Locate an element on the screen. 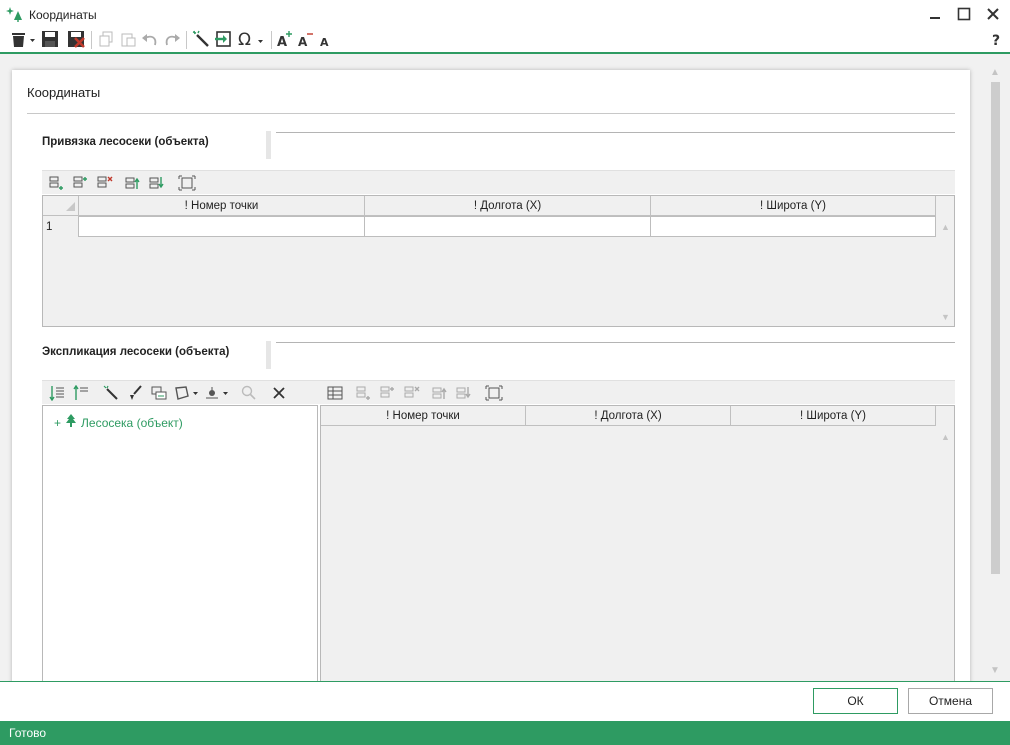  window-title: Координаты is located at coordinates (63, 15).